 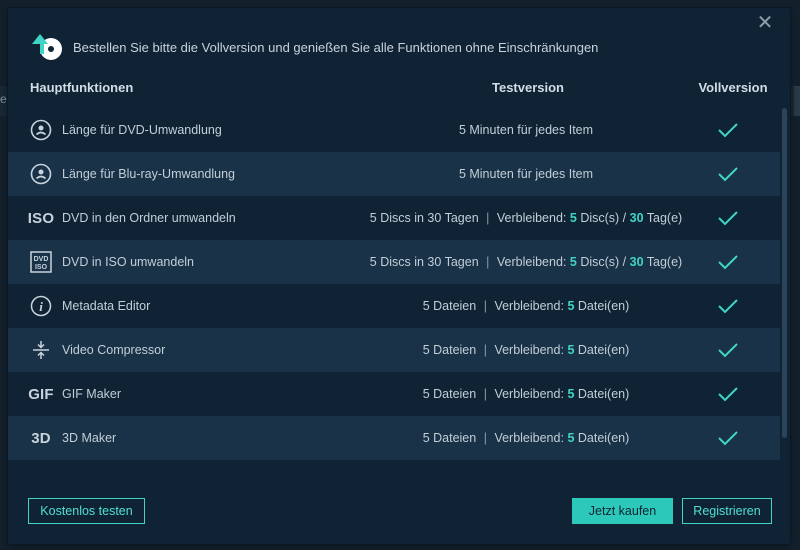 I want to click on info-icon: i, so click(x=41, y=306).